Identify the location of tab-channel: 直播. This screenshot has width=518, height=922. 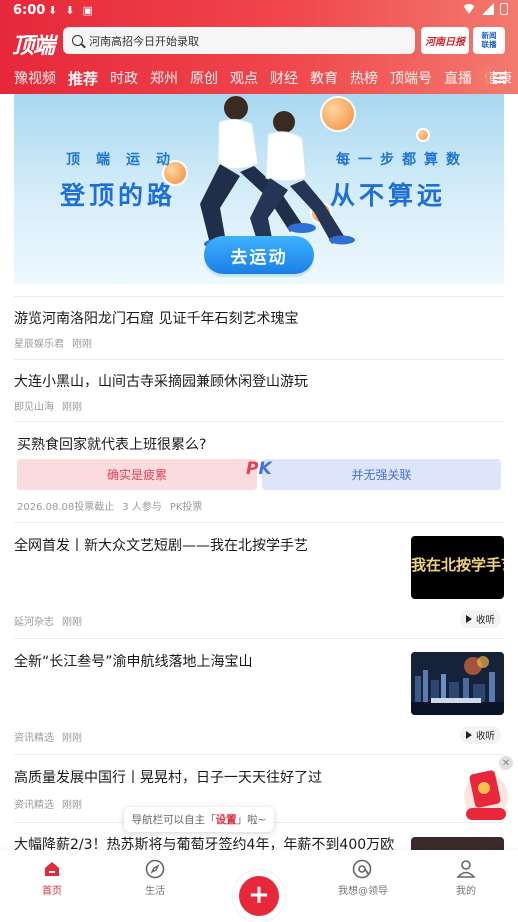
(458, 79).